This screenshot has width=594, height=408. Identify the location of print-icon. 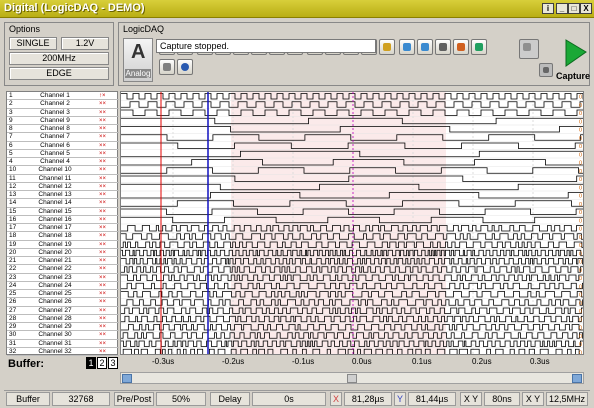
(167, 67).